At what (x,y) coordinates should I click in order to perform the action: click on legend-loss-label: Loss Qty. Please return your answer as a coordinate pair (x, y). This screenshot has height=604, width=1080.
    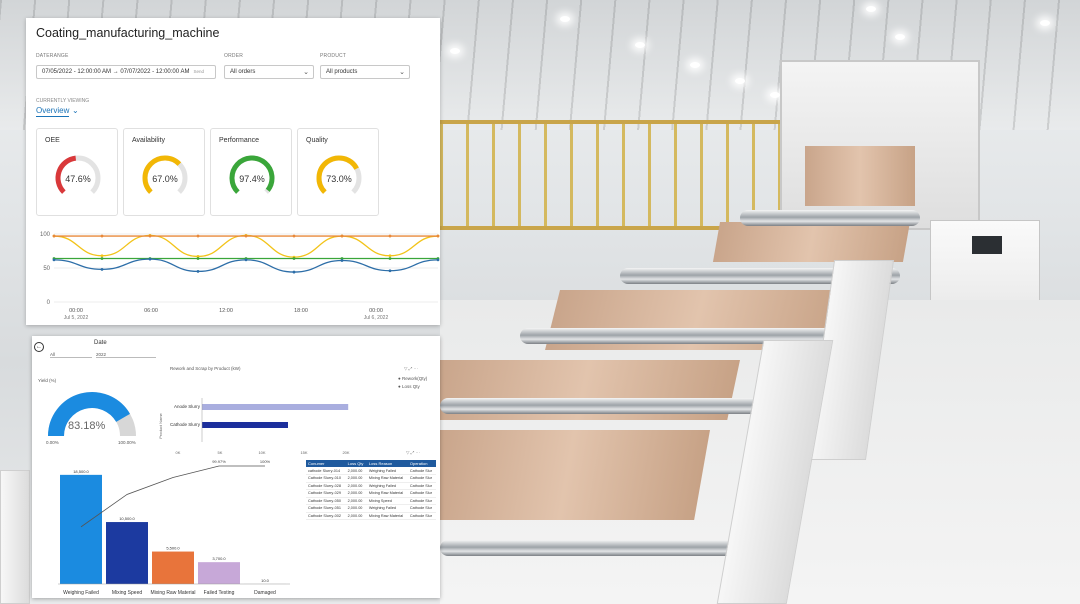
    Looking at the image, I should click on (410, 386).